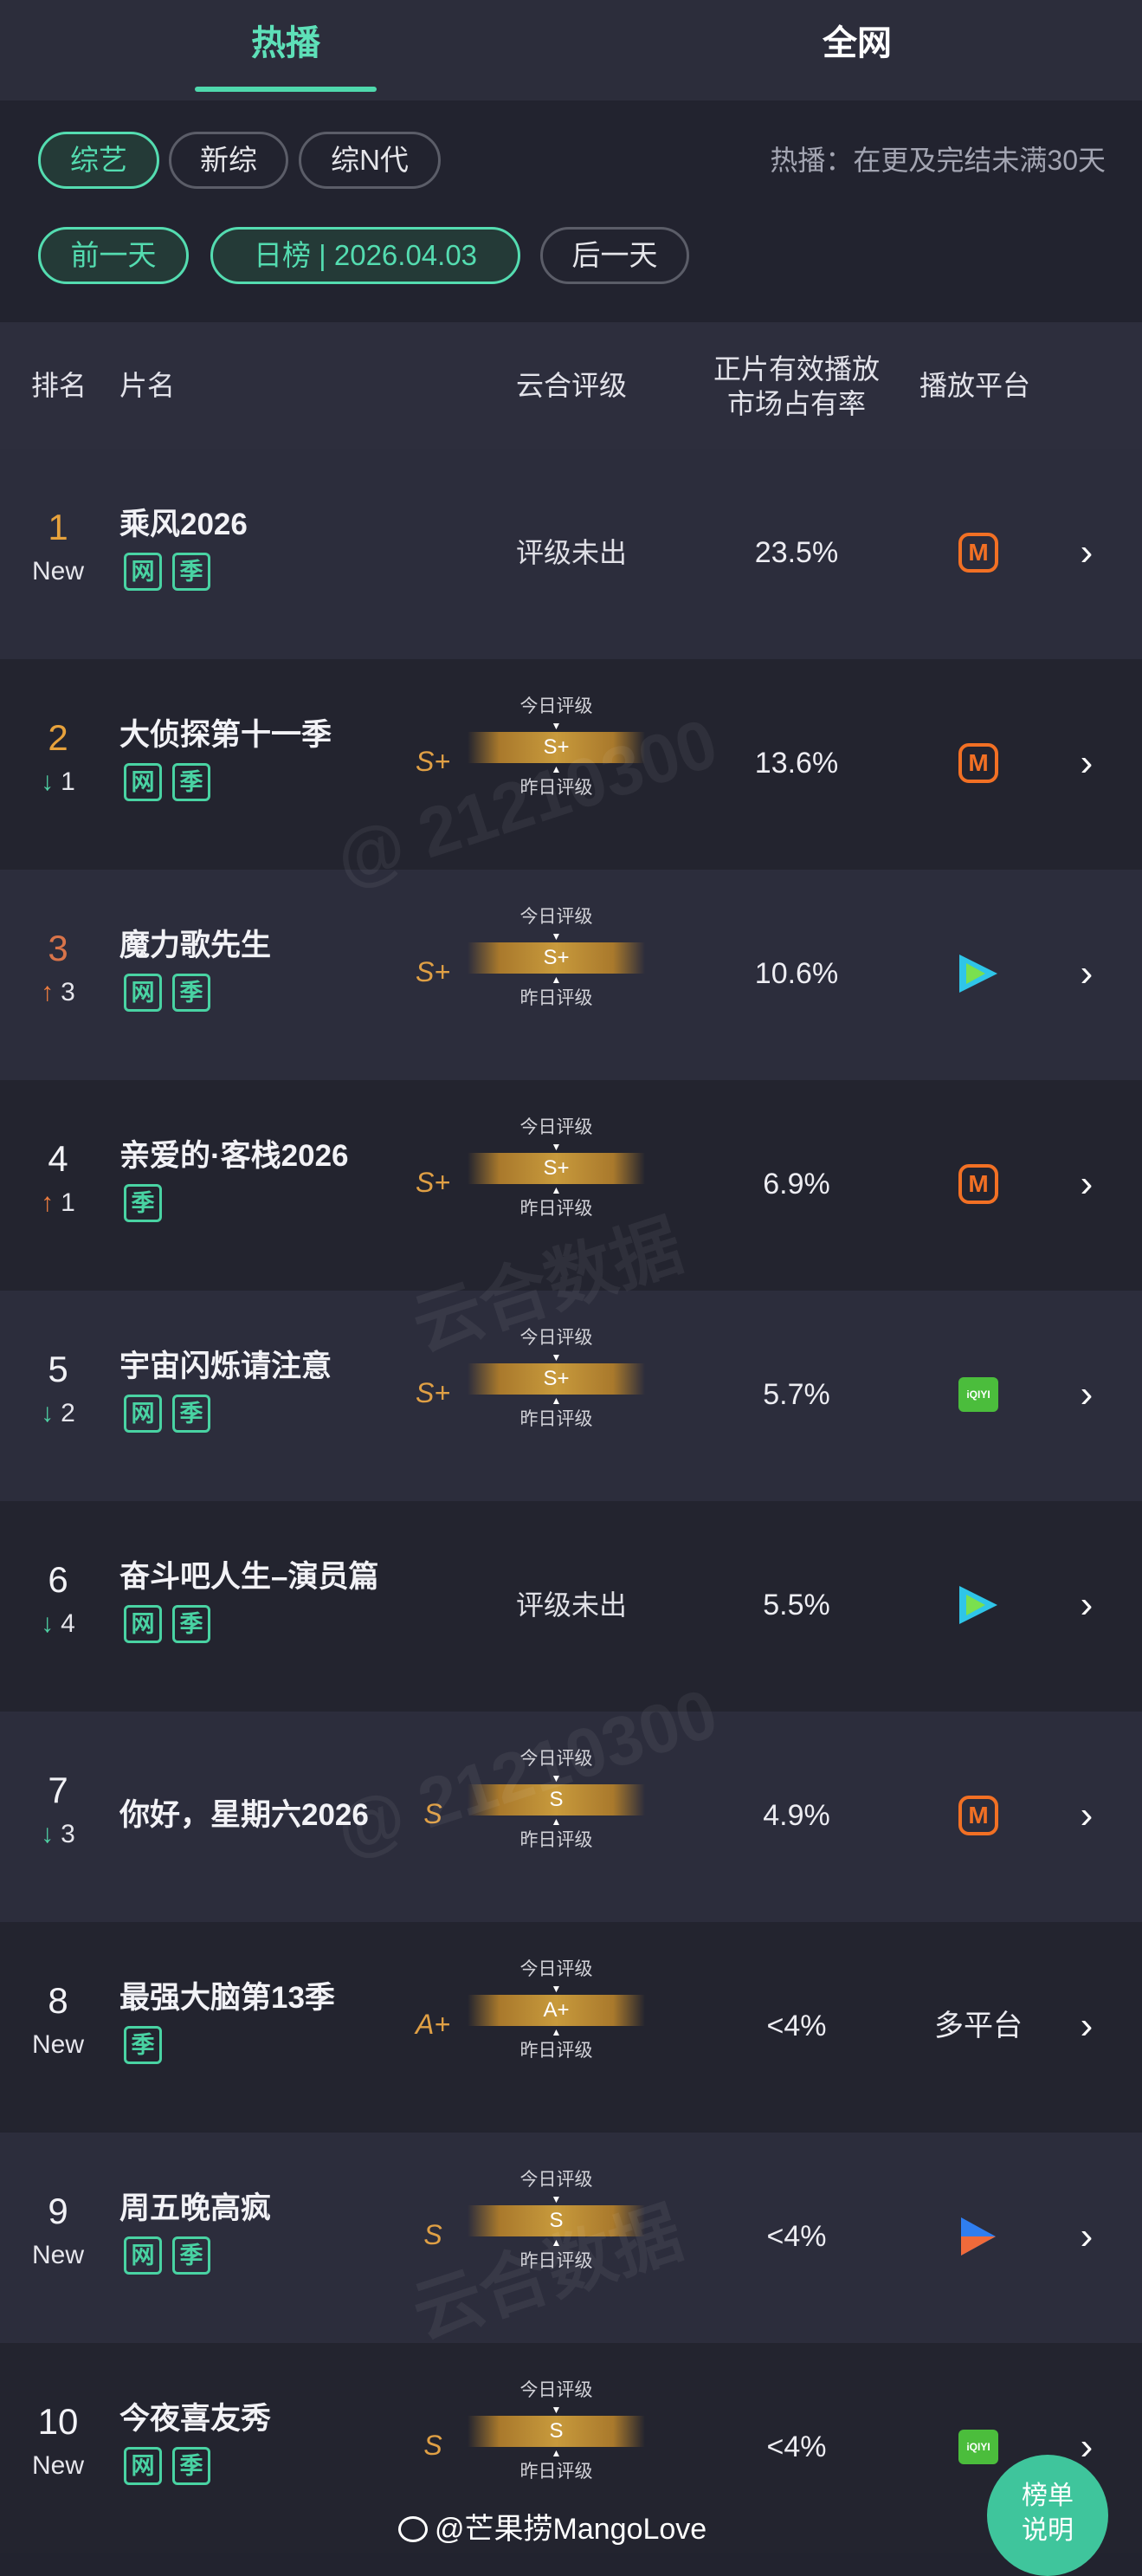 This screenshot has width=1142, height=2576. I want to click on hot-definition-hint: 热播：在更及完结未满30天, so click(938, 160).